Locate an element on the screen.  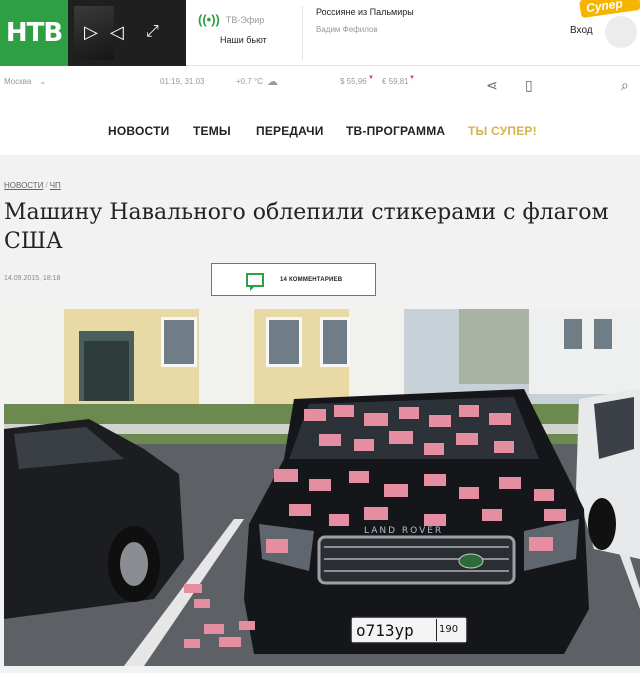
nav-news: НОВОСТИ is located at coordinates (138, 131).